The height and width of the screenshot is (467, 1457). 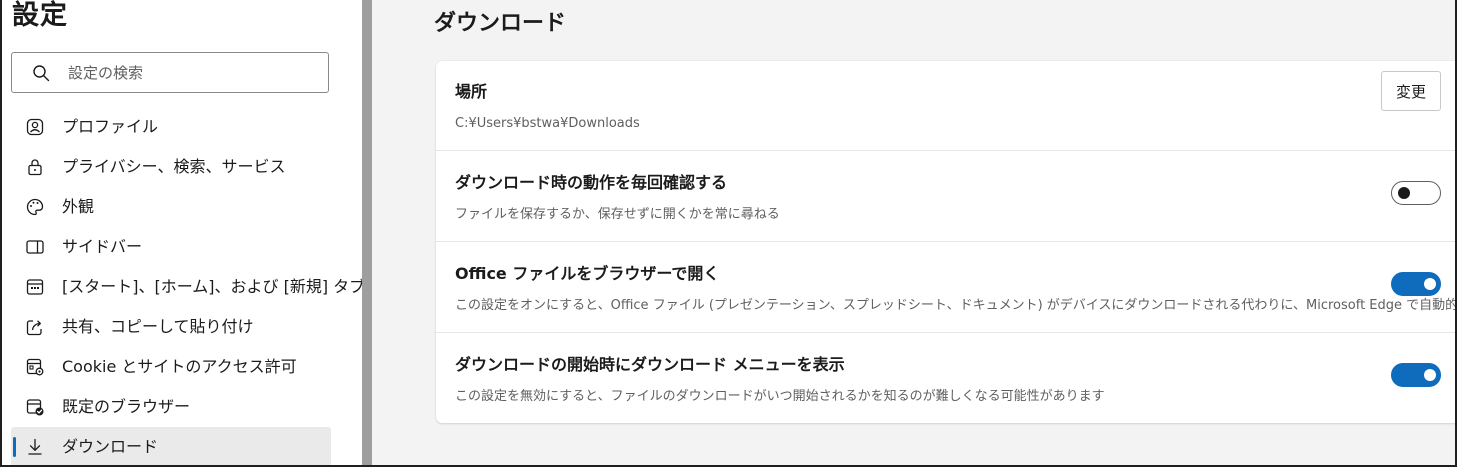 What do you see at coordinates (587, 273) in the screenshot?
I see `setting-title: Office ファイルをブラウザーで開く` at bounding box center [587, 273].